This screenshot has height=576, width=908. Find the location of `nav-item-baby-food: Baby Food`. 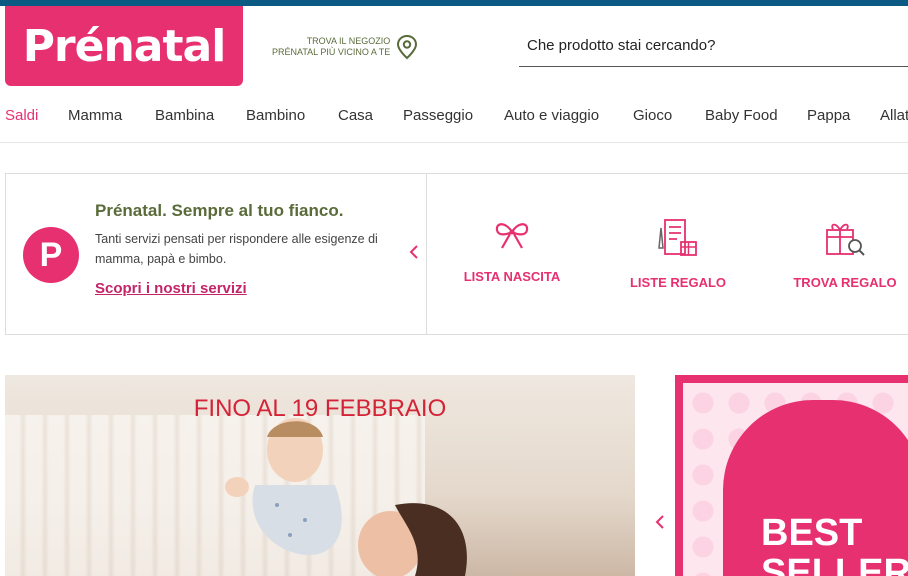

nav-item-baby-food: Baby Food is located at coordinates (741, 115).